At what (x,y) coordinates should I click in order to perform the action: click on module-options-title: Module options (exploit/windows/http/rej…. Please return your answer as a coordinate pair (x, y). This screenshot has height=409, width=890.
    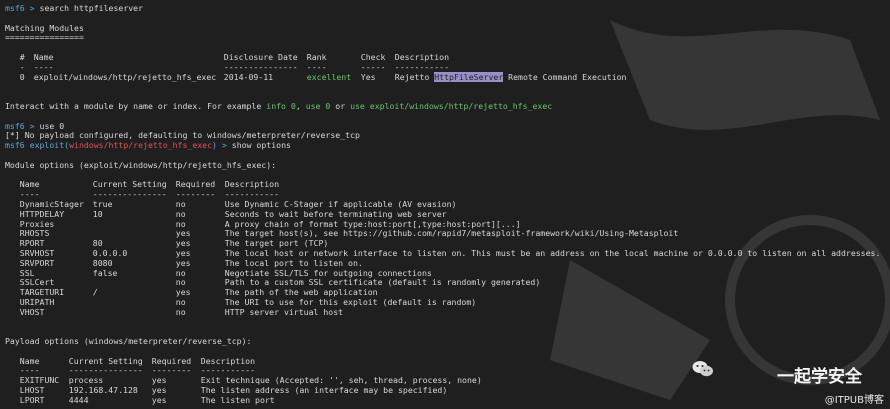
    Looking at the image, I should click on (141, 164).